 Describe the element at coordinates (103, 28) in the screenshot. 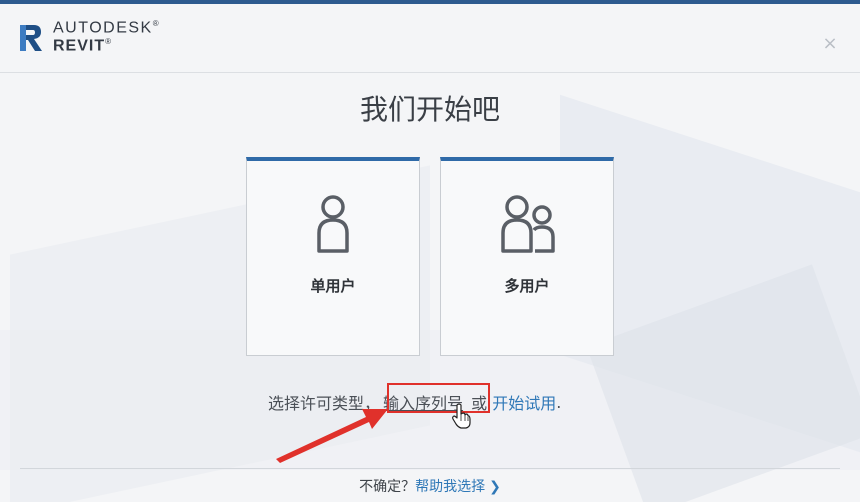

I see `brand-company-text: AUTODESK` at that location.